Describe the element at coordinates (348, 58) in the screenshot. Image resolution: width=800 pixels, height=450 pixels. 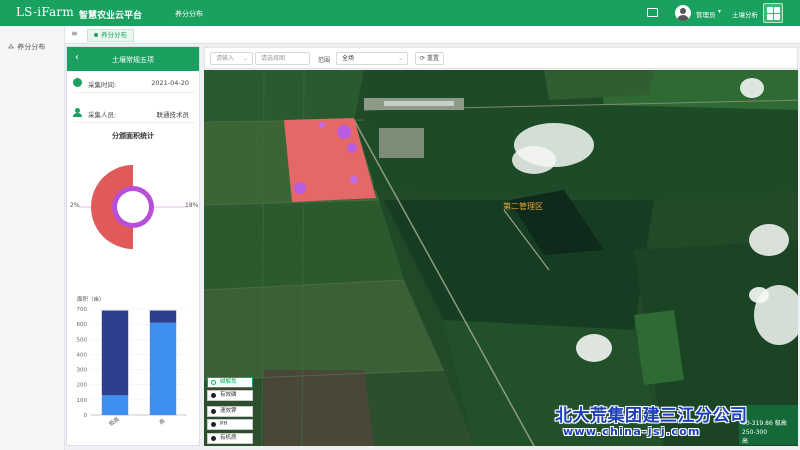
I see `scope-value: 全场` at that location.